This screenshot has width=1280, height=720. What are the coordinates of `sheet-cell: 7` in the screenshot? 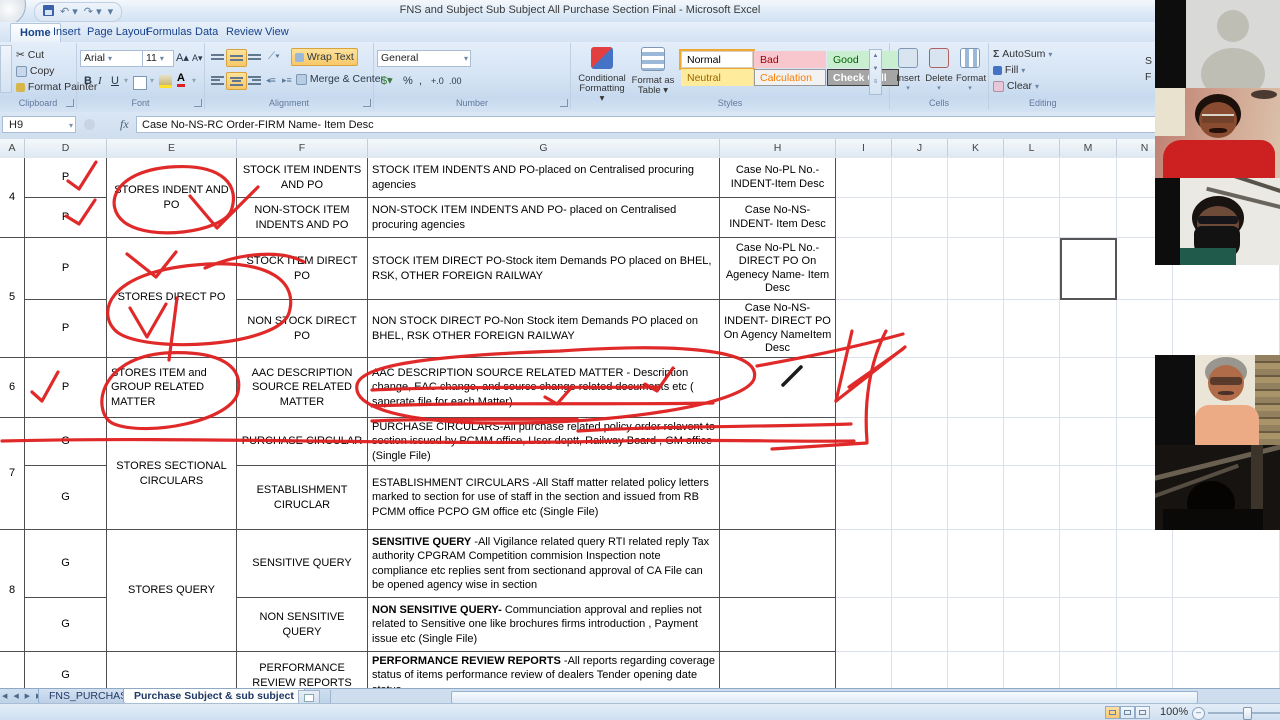 It's located at (12, 474).